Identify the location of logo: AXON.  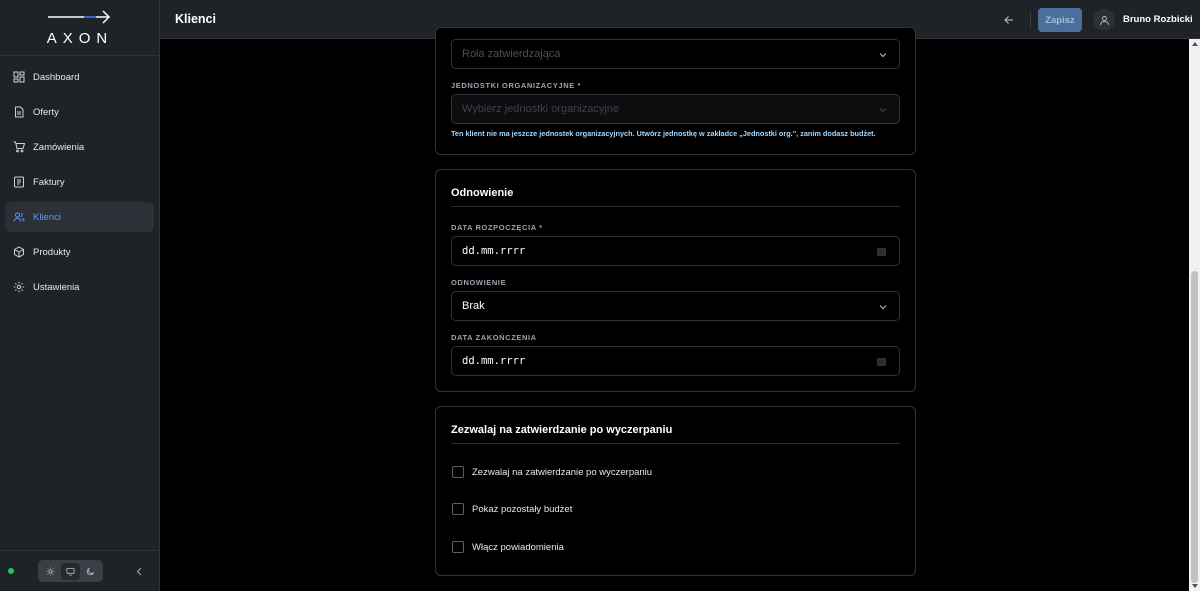
(79, 28).